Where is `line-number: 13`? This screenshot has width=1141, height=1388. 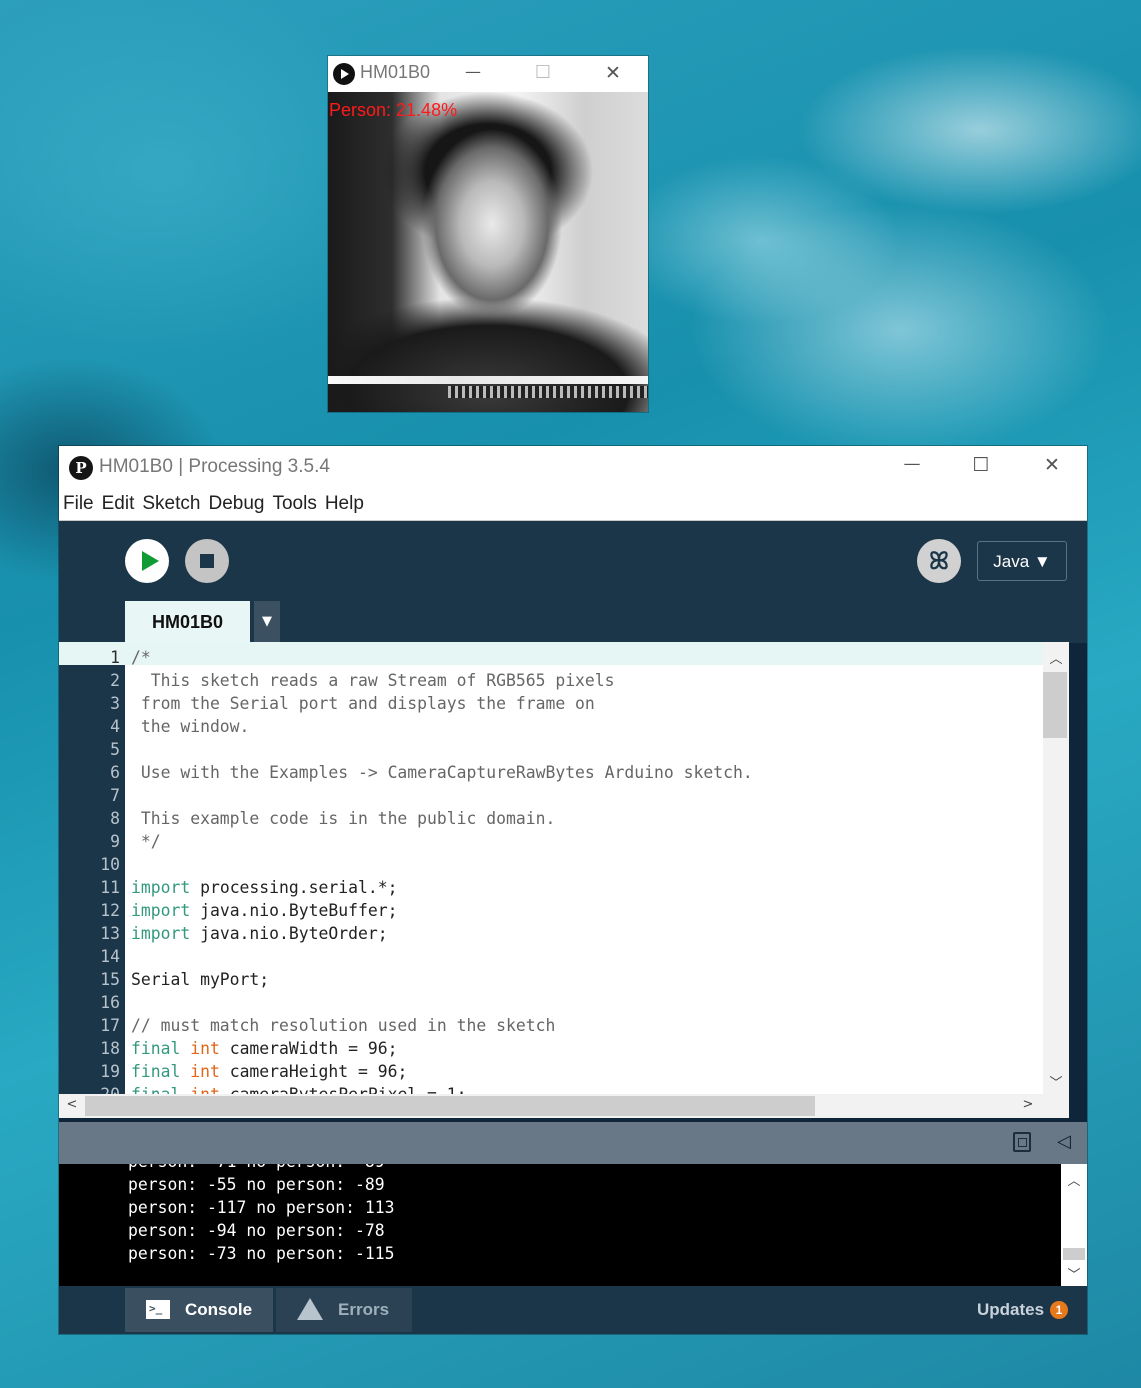
line-number: 13 is located at coordinates (110, 933).